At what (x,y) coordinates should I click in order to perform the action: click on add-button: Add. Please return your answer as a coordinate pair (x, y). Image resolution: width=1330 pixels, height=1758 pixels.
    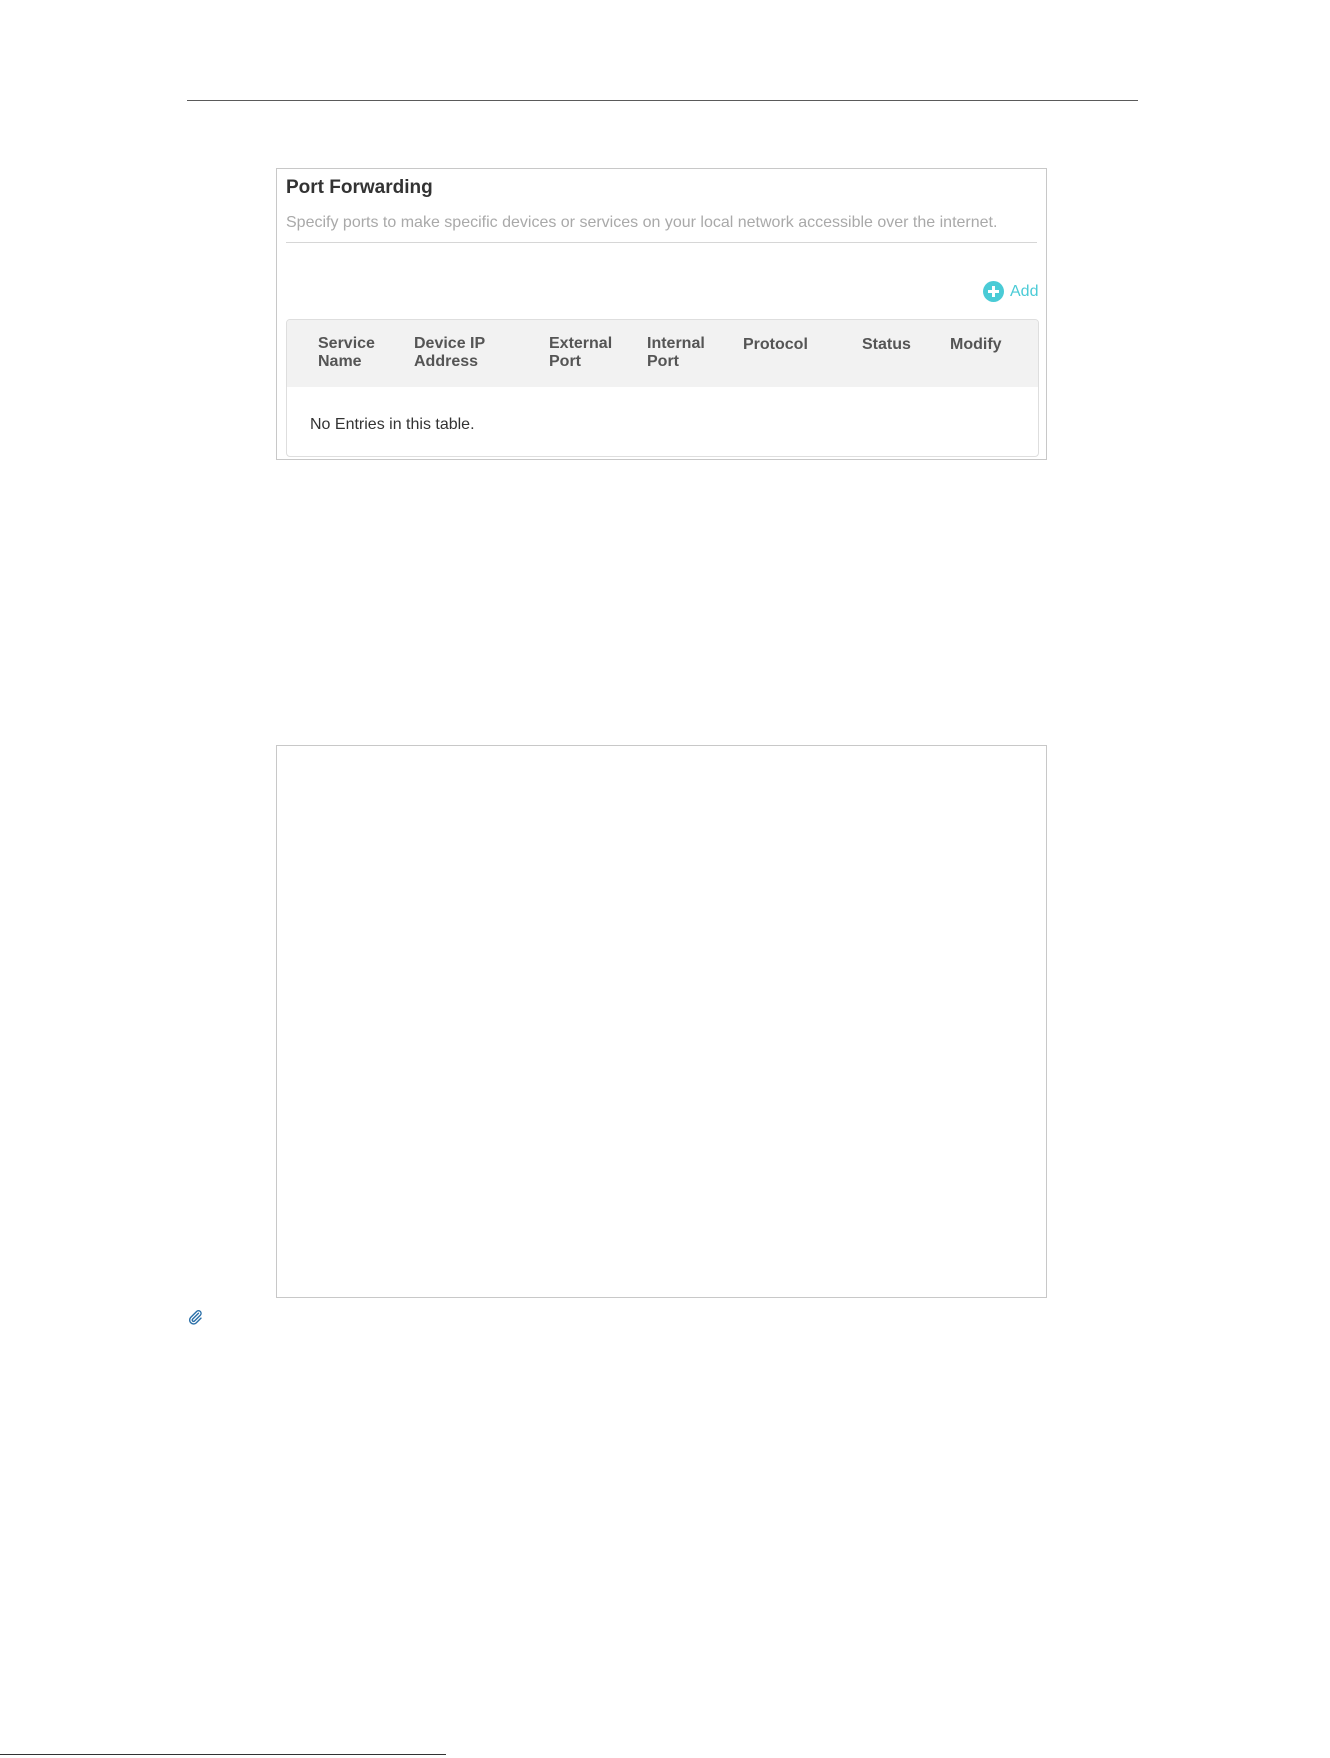
    Looking at the image, I should click on (1010, 291).